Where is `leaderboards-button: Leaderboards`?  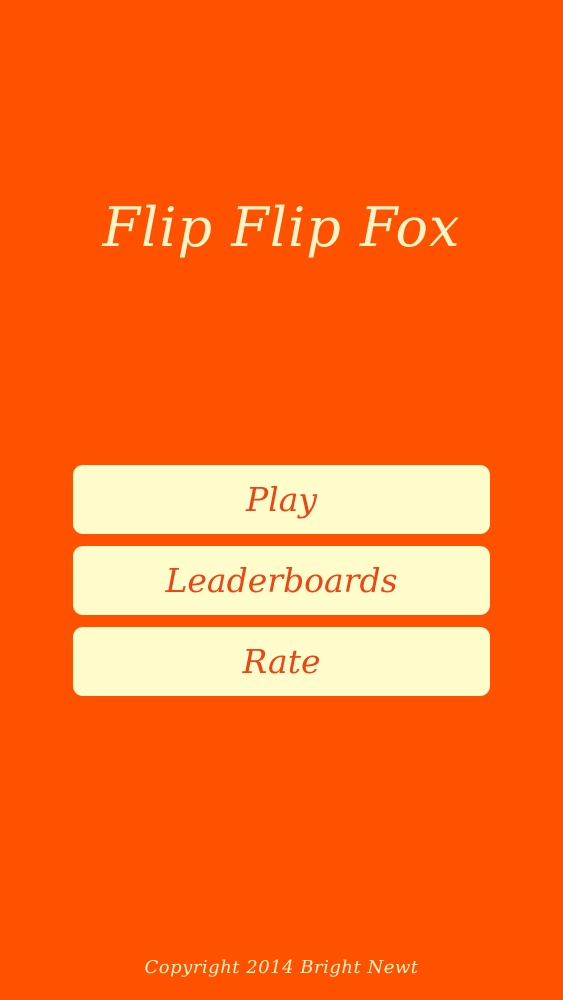
leaderboards-button: Leaderboards is located at coordinates (281, 580).